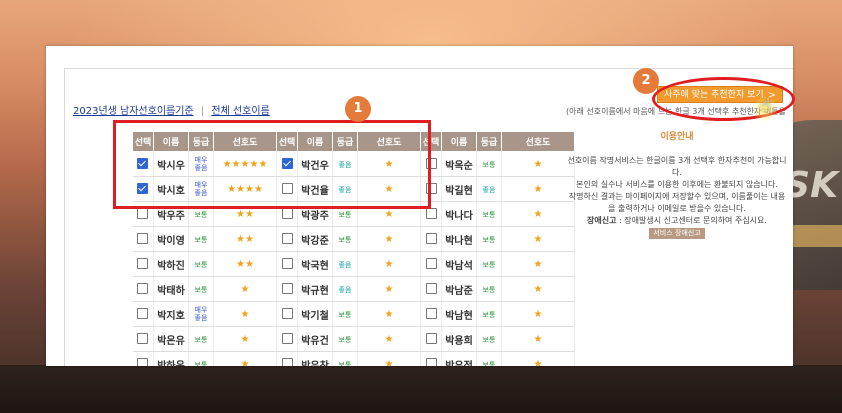 Image resolution: width=842 pixels, height=413 pixels. I want to click on grade-cell: 좋음, so click(345, 264).